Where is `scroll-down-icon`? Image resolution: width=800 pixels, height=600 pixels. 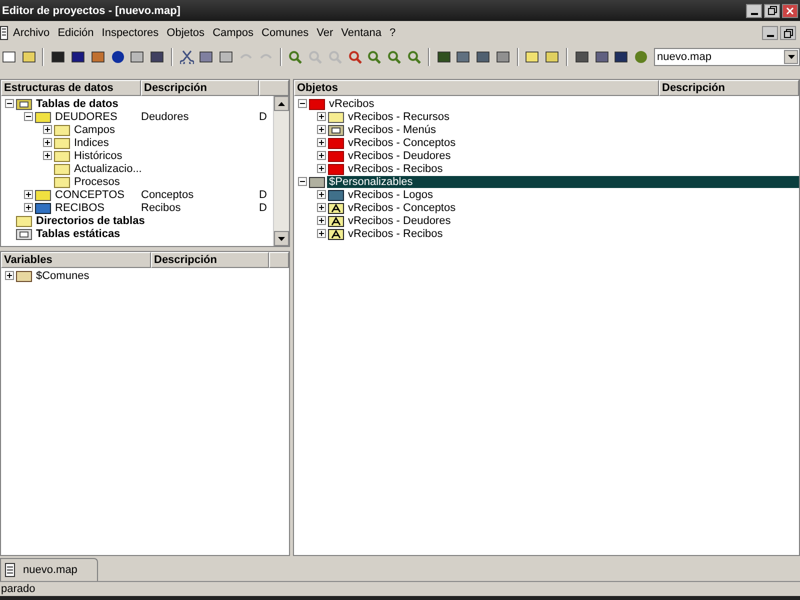
scroll-down-icon is located at coordinates (281, 238).